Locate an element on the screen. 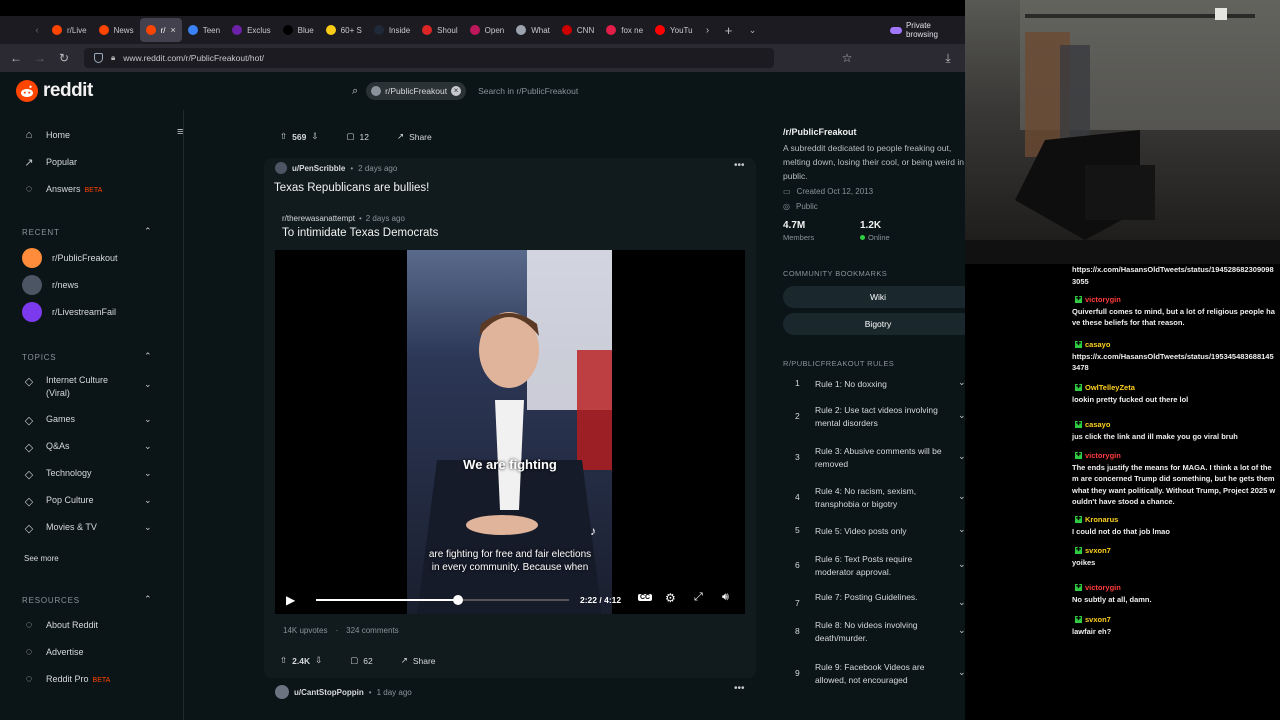 Image resolution: width=1280 pixels, height=720 pixels. sidebar-item-answers: ◌ Answers BETA is located at coordinates (62, 189).